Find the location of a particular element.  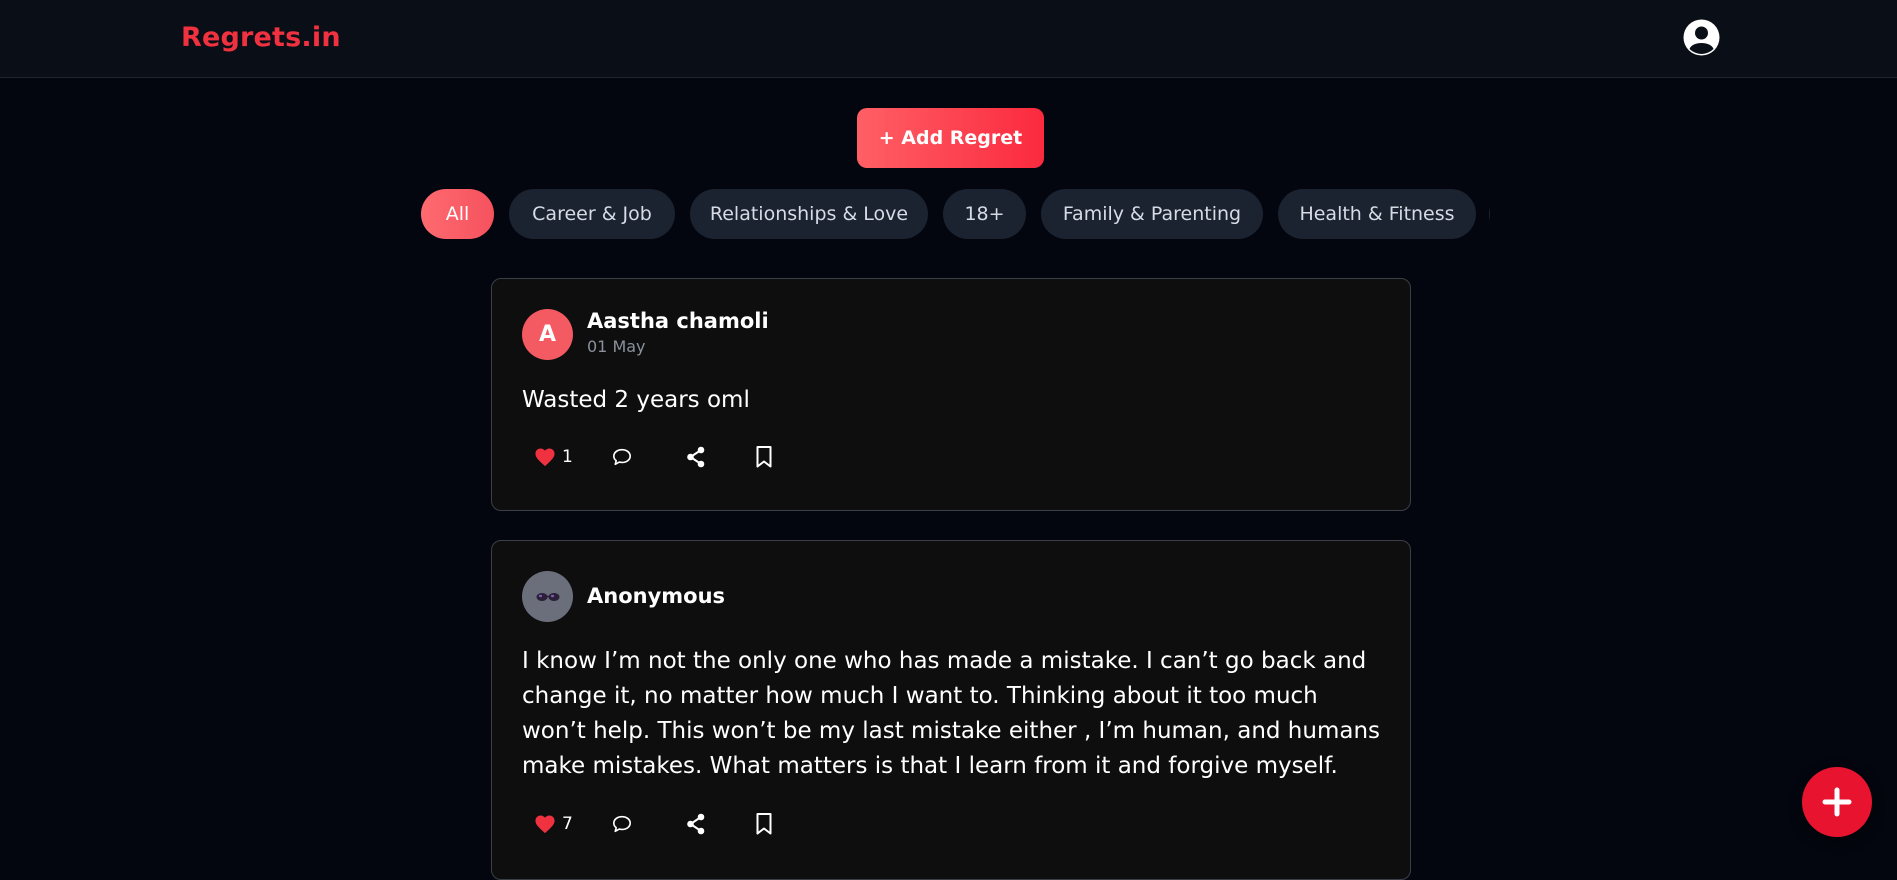

avatar is located at coordinates (547, 596).